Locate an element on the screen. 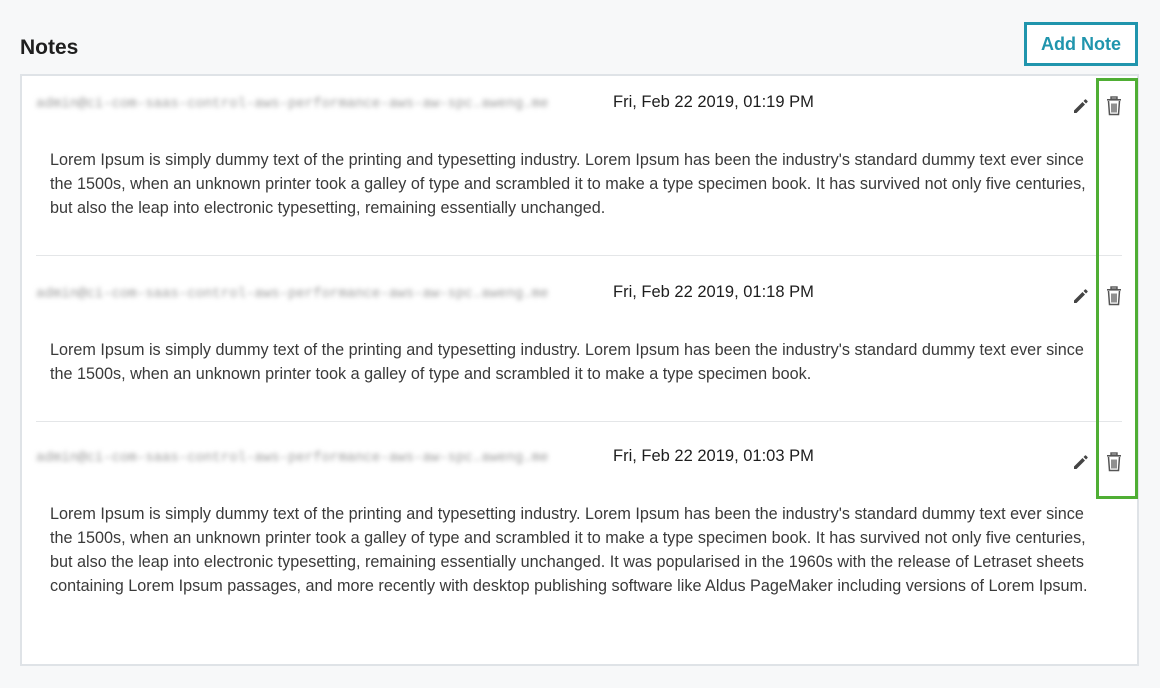 The image size is (1160, 688). note-timestamp: Fri, Feb 22 2019, 01:18 PM is located at coordinates (713, 292).